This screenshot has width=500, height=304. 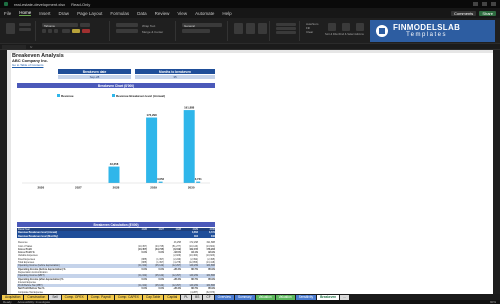 What do you see at coordinates (114, 164) in the screenshot?
I see `data-label-revenue-2028: 43,258` at bounding box center [114, 164].